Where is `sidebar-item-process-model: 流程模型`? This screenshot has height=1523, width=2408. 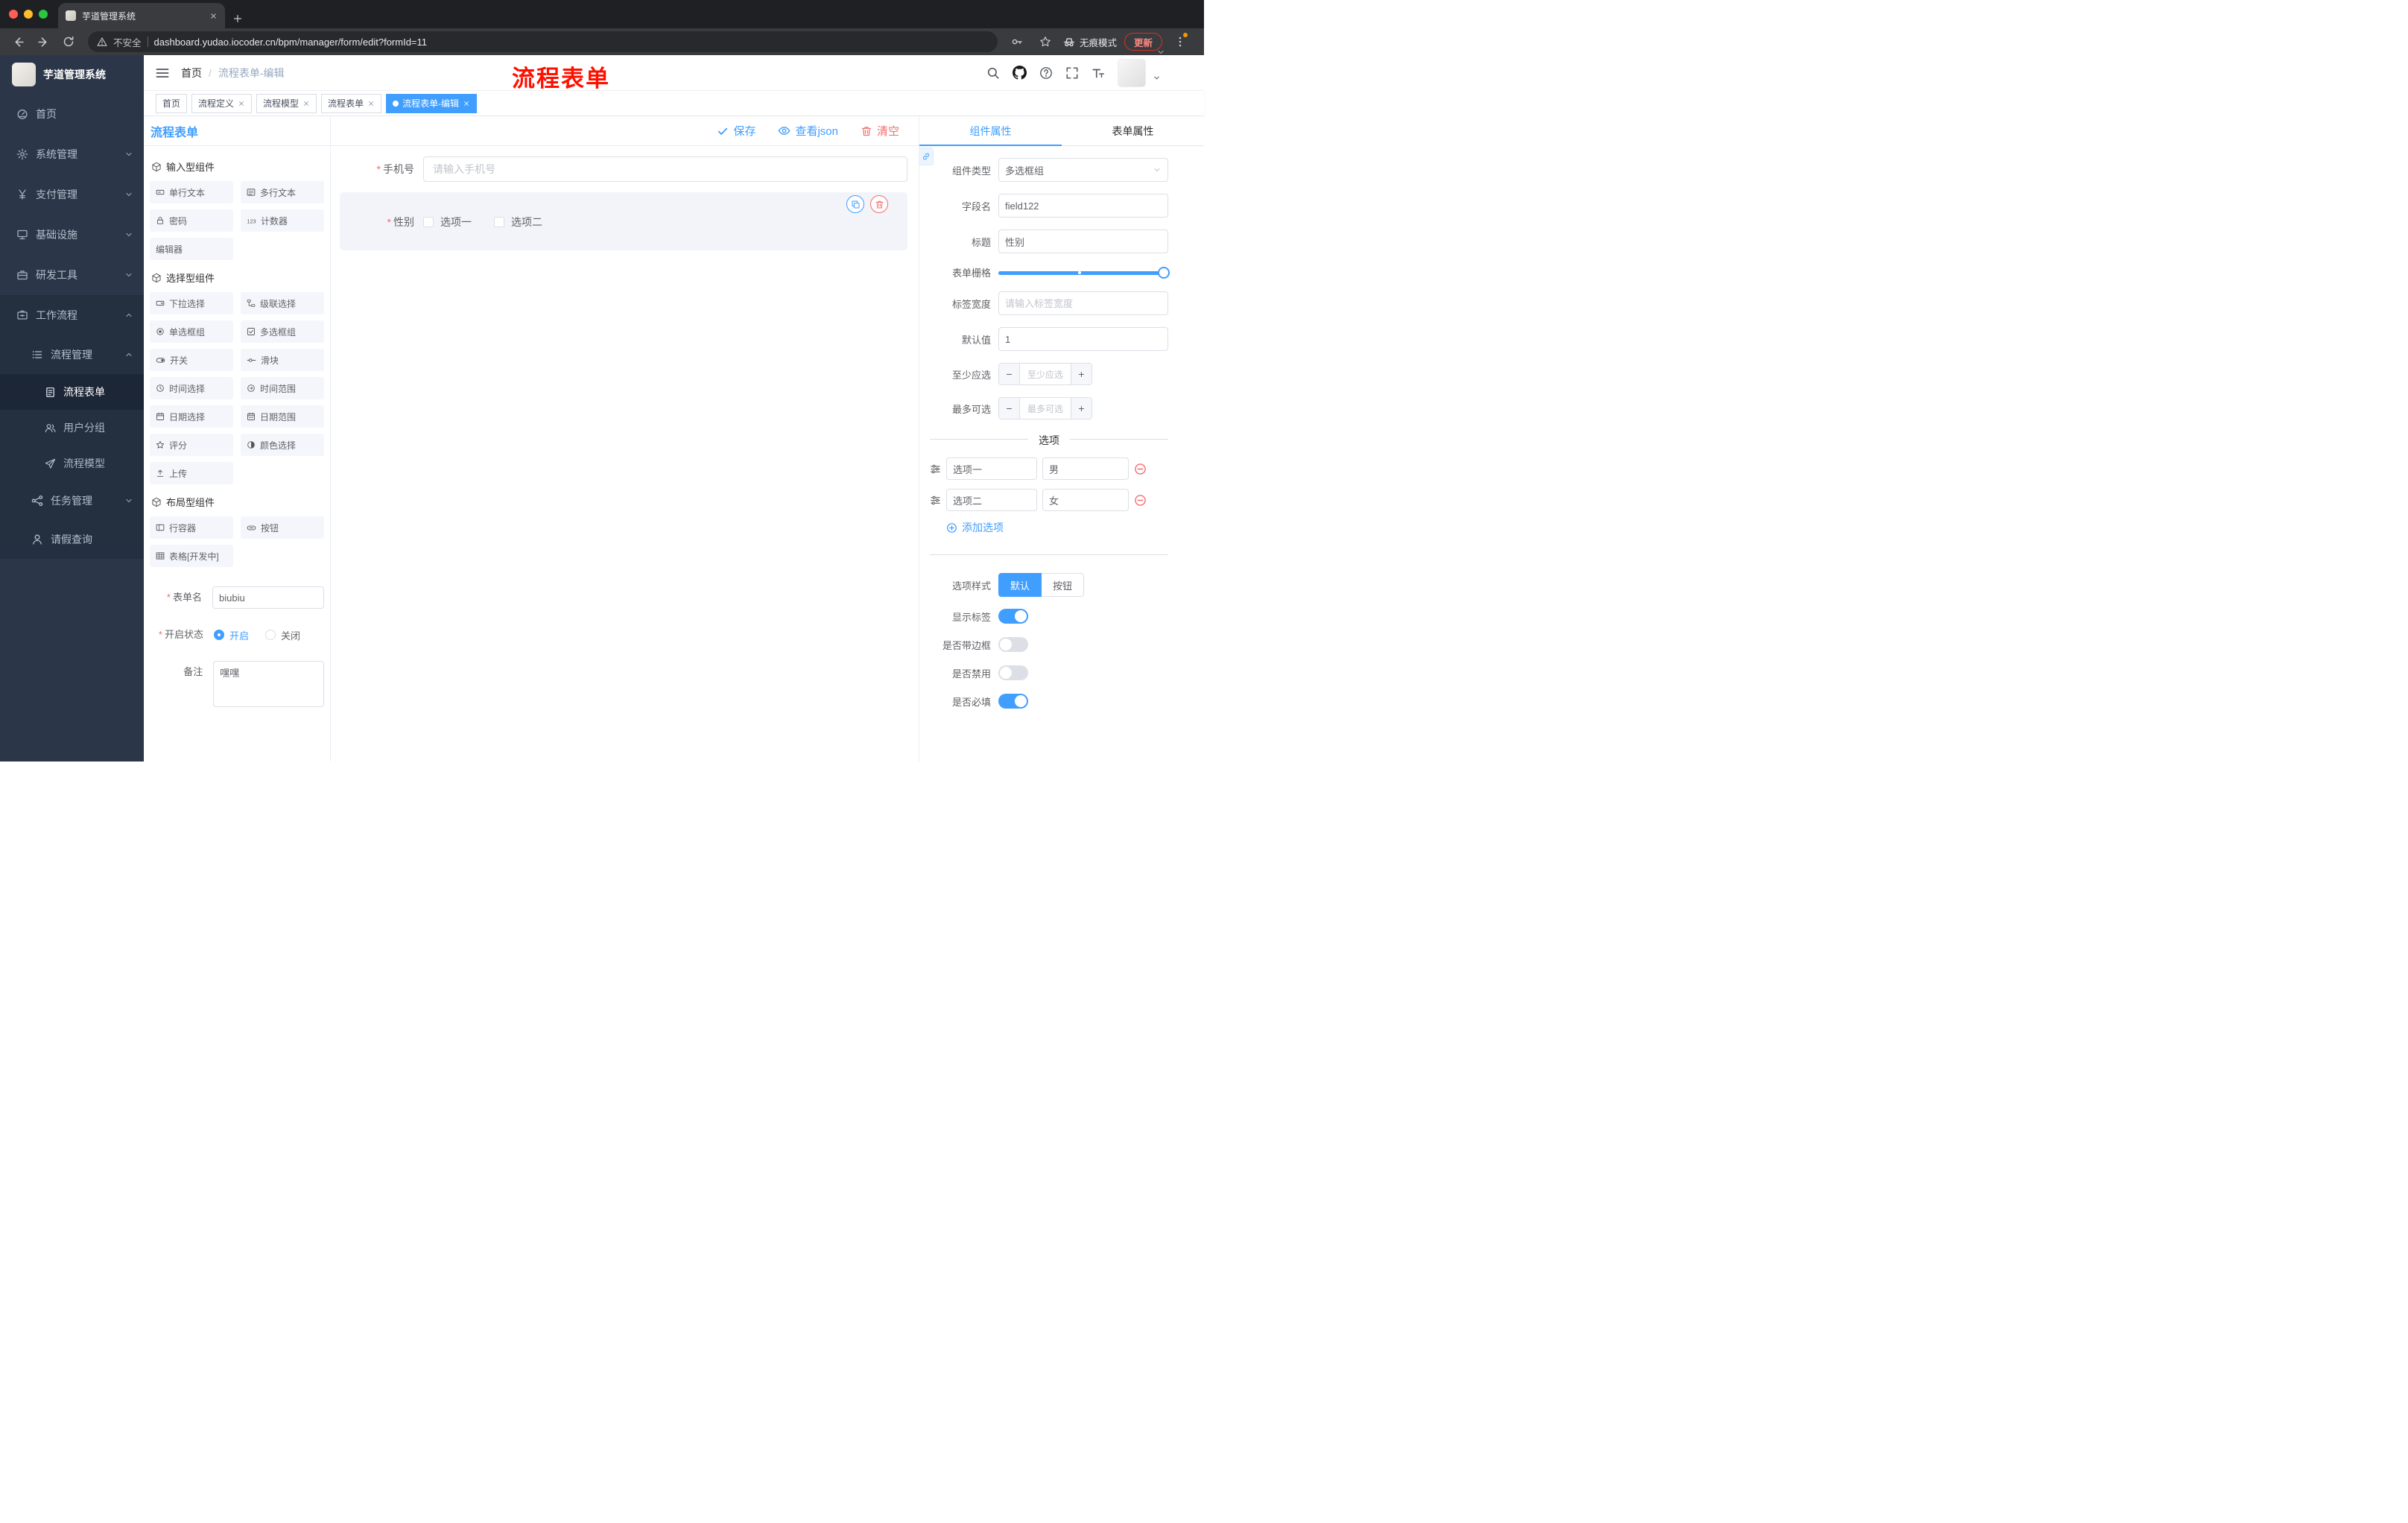 sidebar-item-process-model: 流程模型 is located at coordinates (72, 464).